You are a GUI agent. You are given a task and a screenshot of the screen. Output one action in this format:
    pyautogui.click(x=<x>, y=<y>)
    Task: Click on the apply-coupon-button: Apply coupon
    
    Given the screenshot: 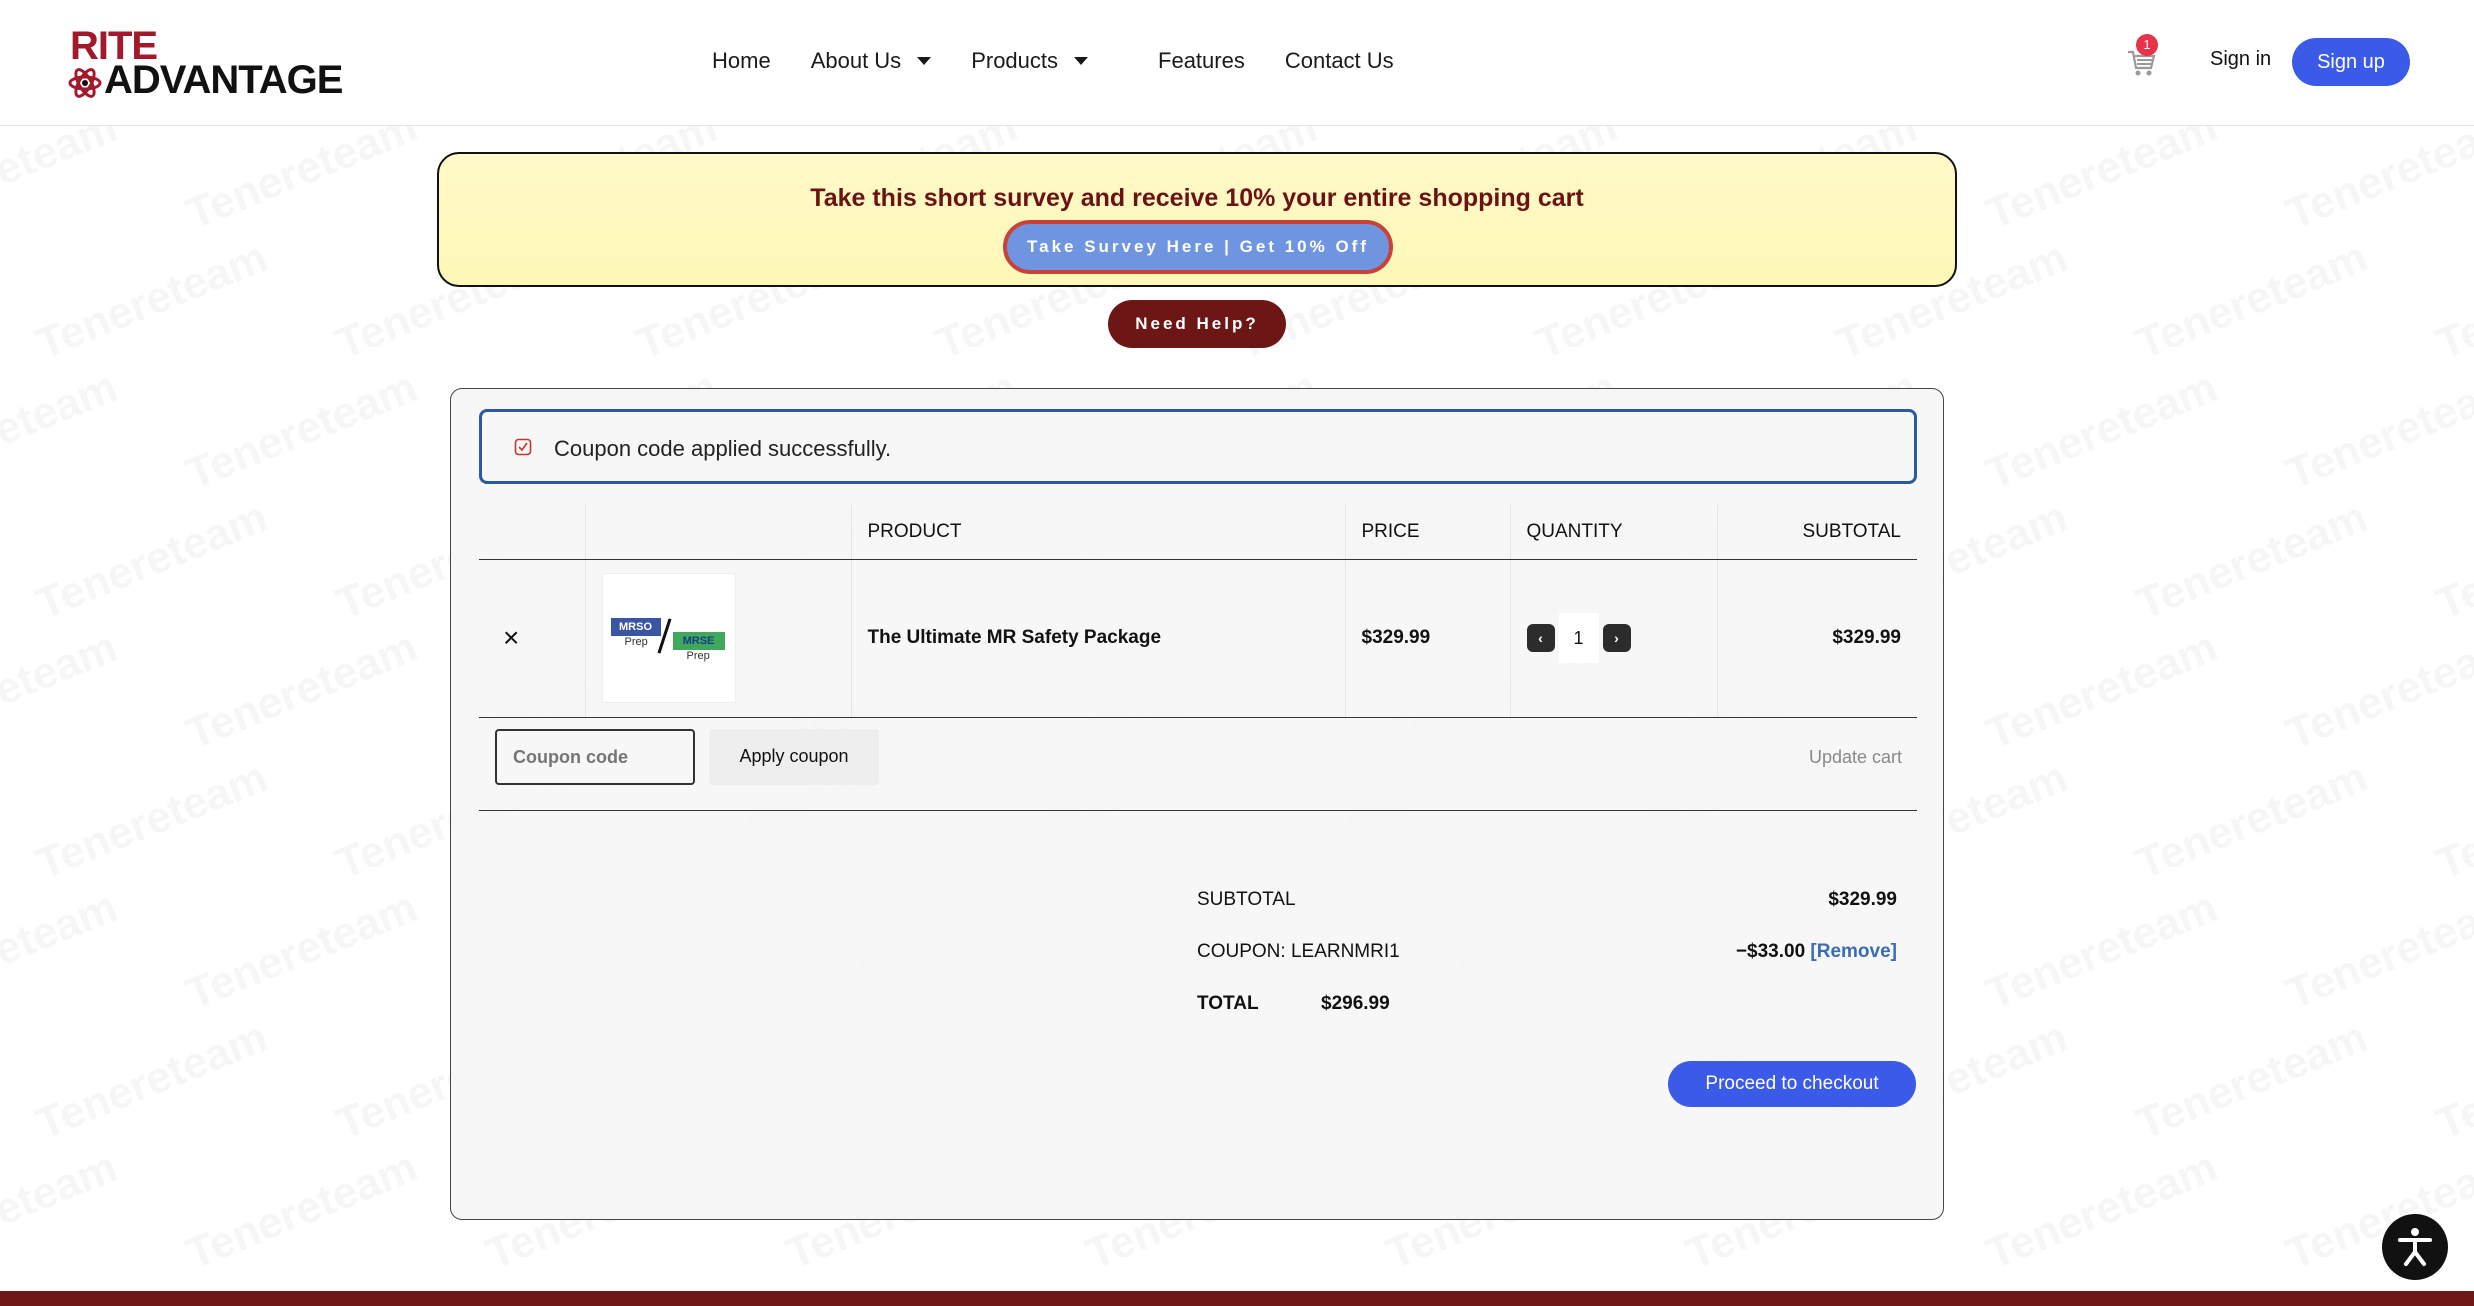 What is the action you would take?
    pyautogui.click(x=794, y=757)
    